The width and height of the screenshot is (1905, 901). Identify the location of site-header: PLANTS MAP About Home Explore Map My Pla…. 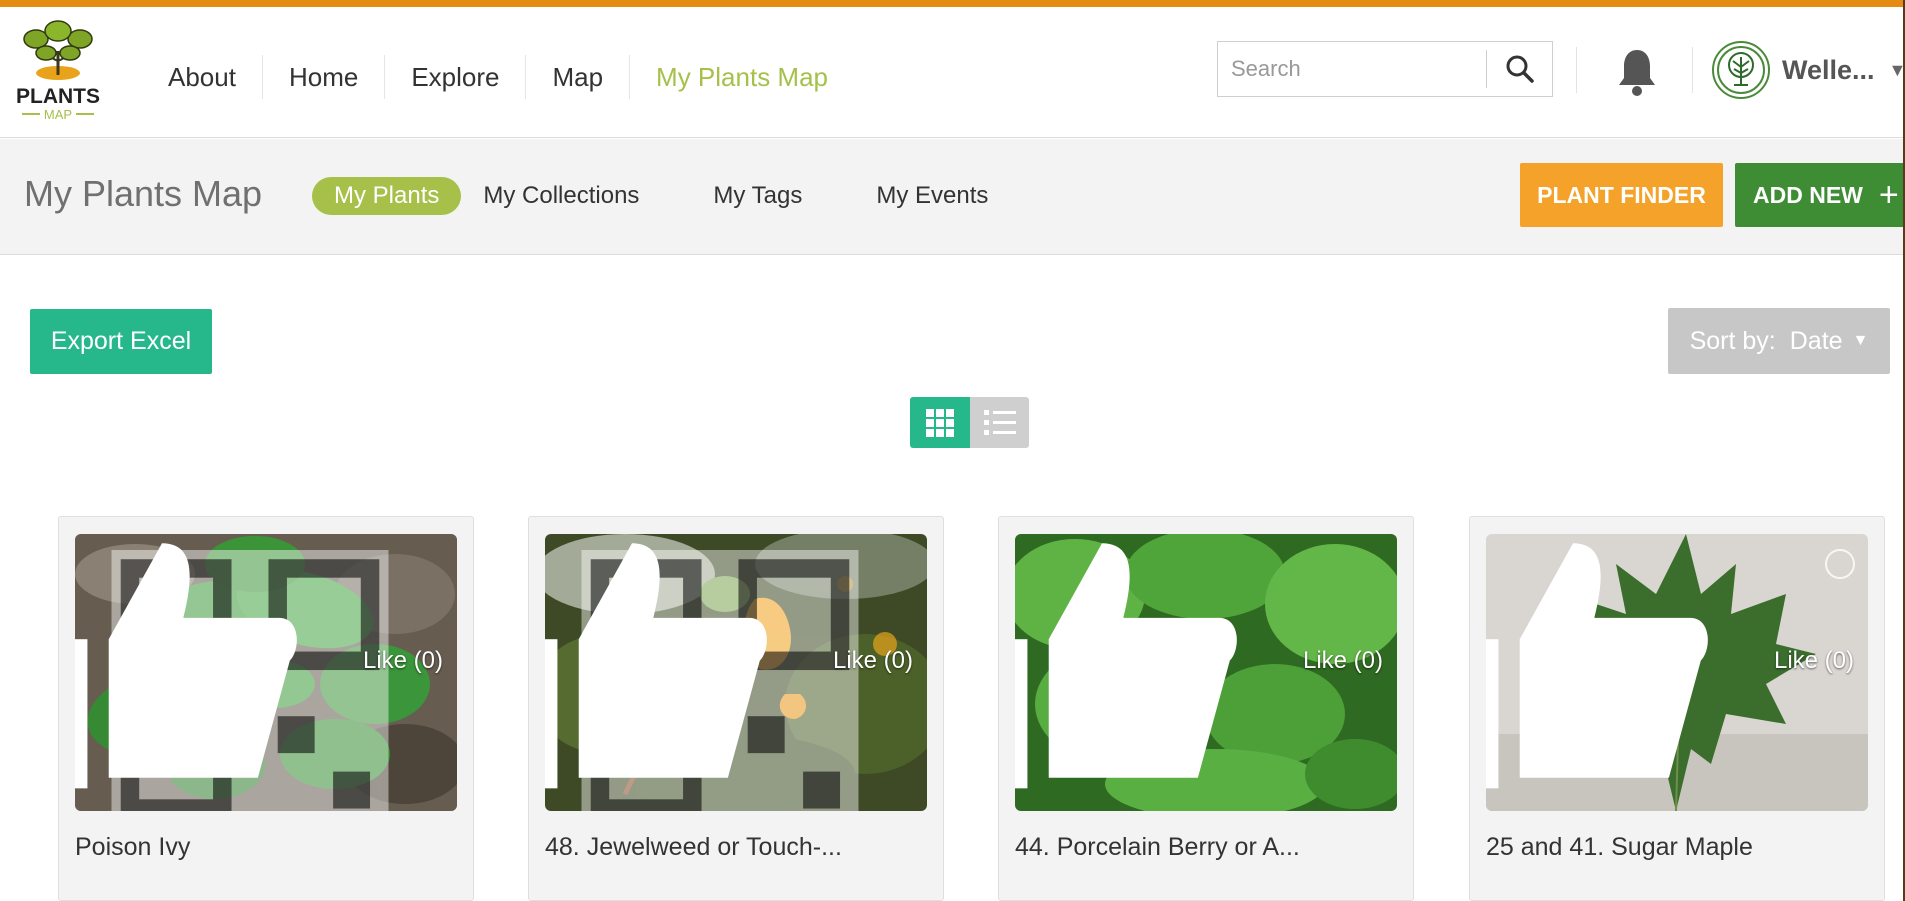
(952, 72).